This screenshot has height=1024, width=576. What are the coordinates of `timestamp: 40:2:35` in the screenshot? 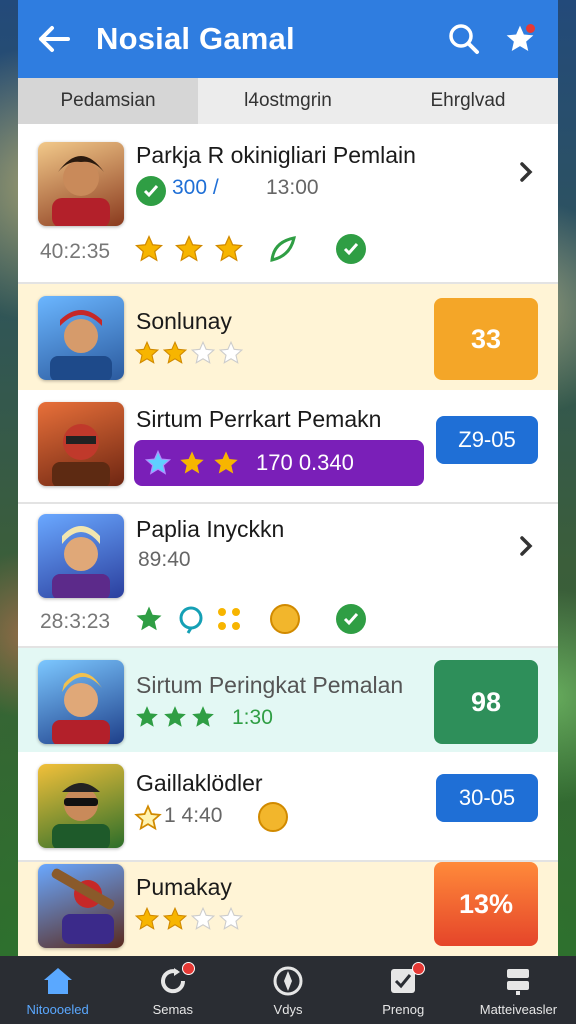 It's located at (75, 251).